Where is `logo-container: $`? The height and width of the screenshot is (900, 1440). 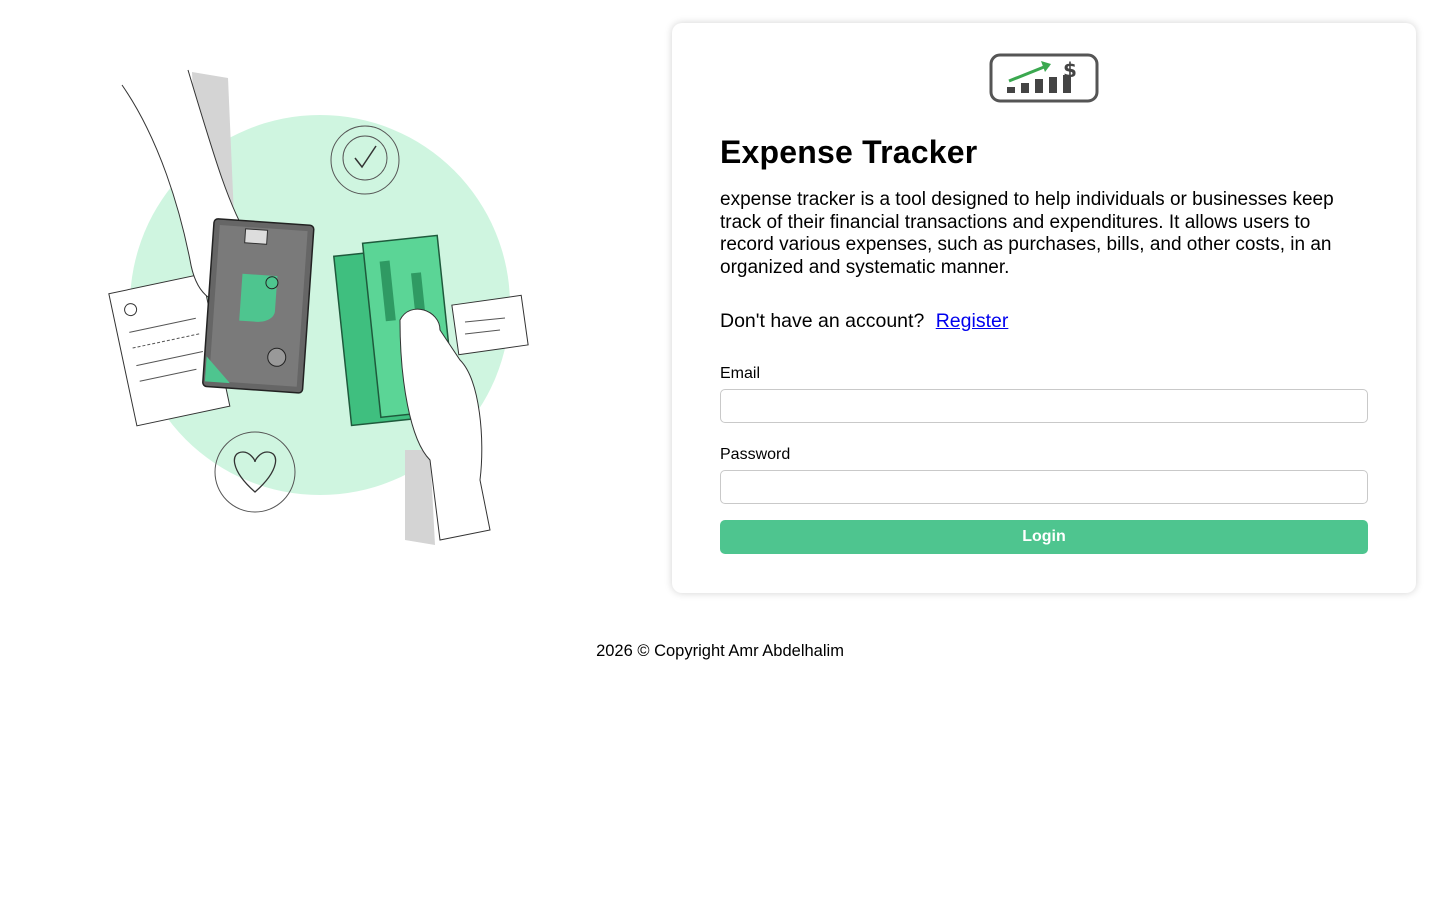
logo-container: $ is located at coordinates (1044, 78).